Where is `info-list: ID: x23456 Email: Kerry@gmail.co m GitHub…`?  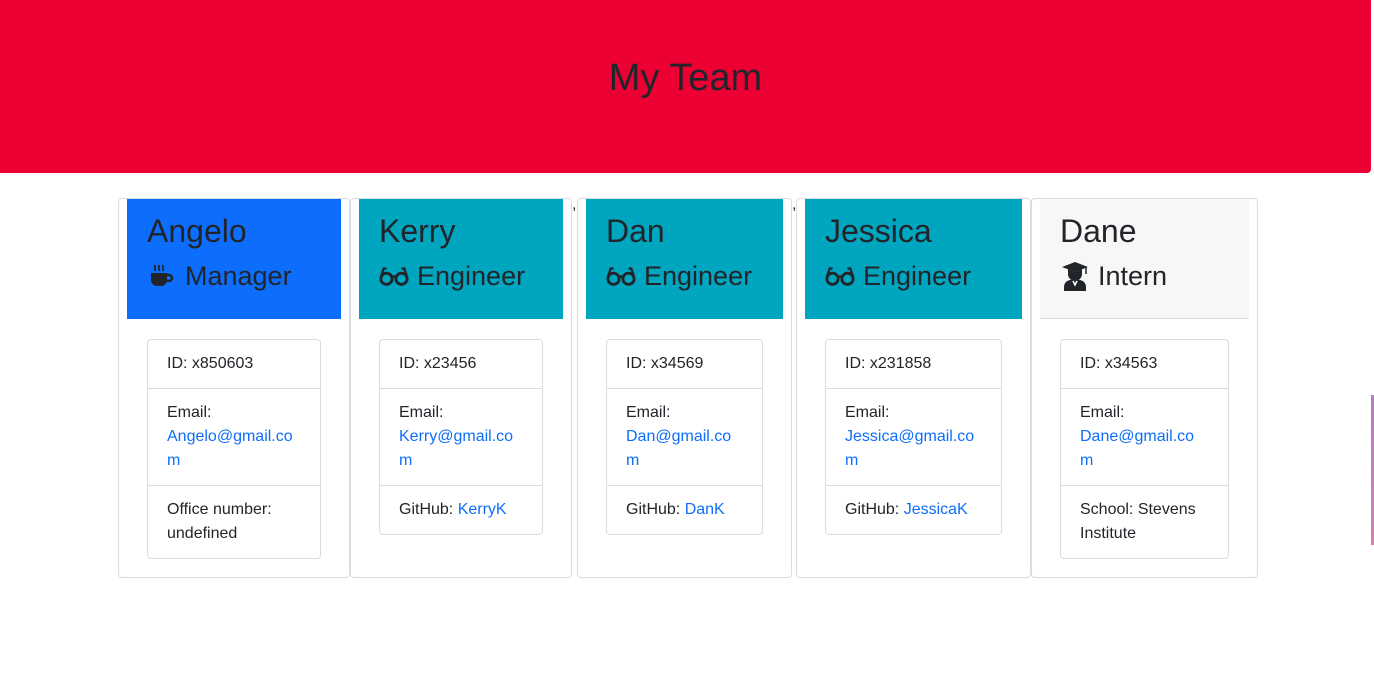 info-list: ID: x23456 Email: Kerry@gmail.co m GitHub… is located at coordinates (461, 437).